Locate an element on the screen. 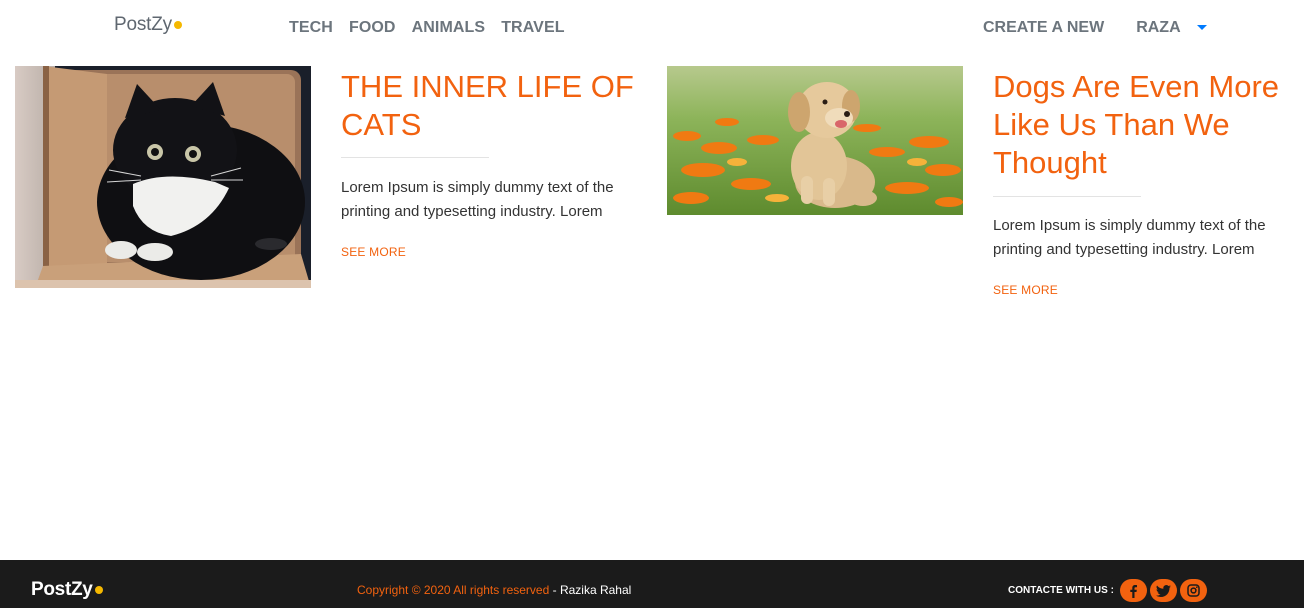  brand-logo: PostZy is located at coordinates (148, 25).